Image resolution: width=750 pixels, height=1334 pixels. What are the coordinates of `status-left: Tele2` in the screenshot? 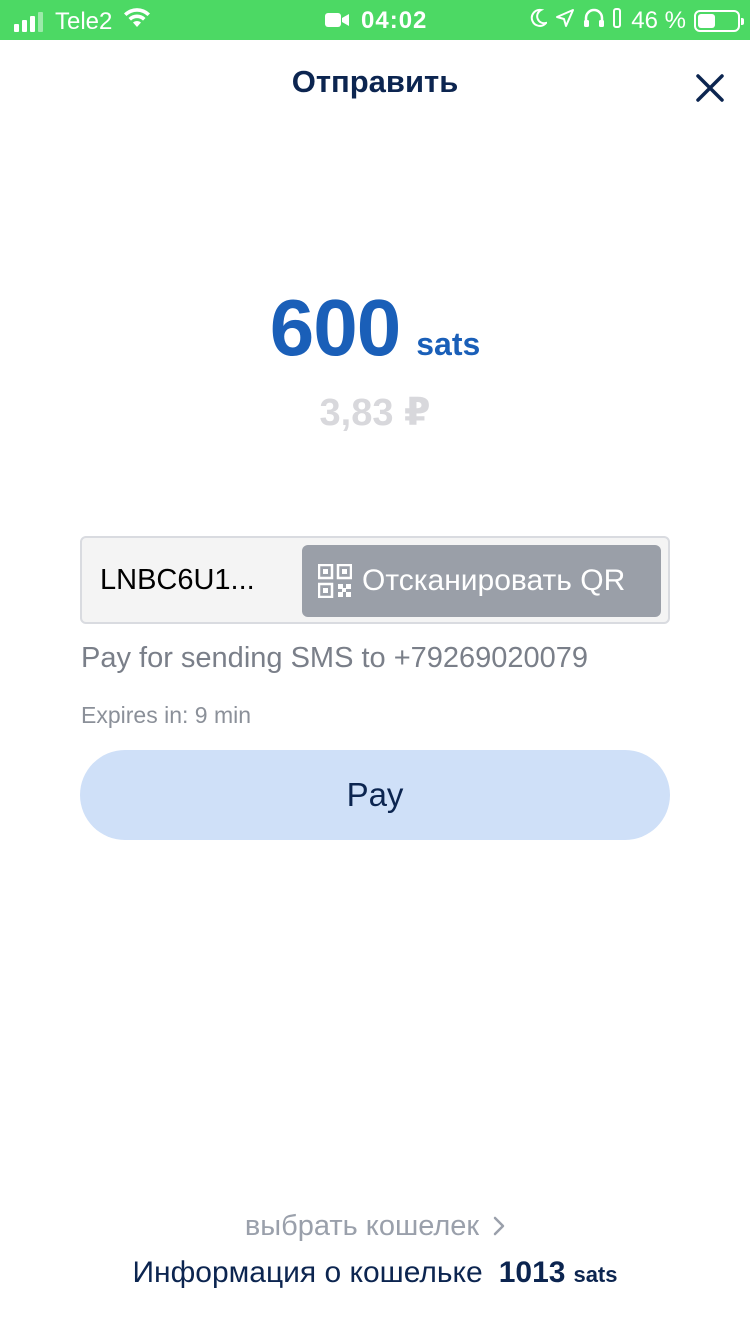 It's located at (83, 21).